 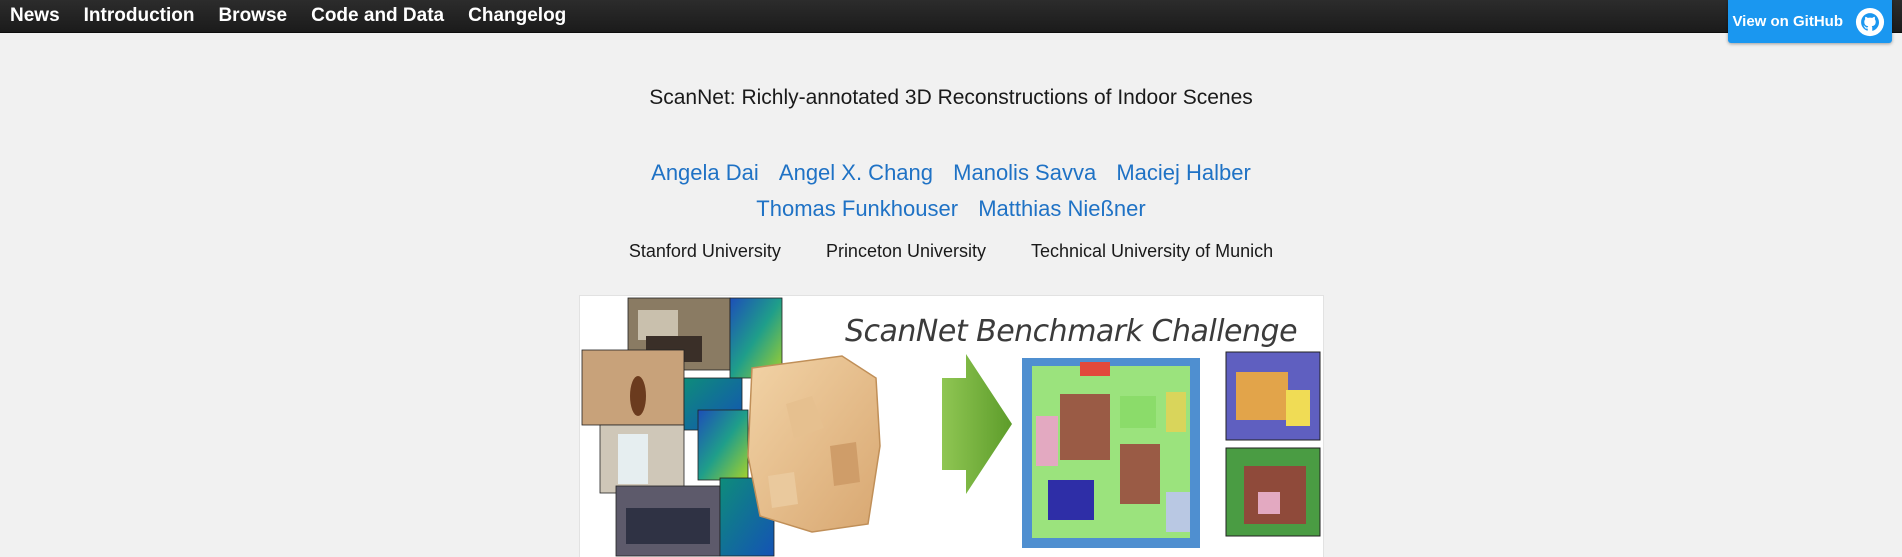 I want to click on authors-row-2: Thomas Funkhouser Matthias Nießner, so click(x=951, y=209).